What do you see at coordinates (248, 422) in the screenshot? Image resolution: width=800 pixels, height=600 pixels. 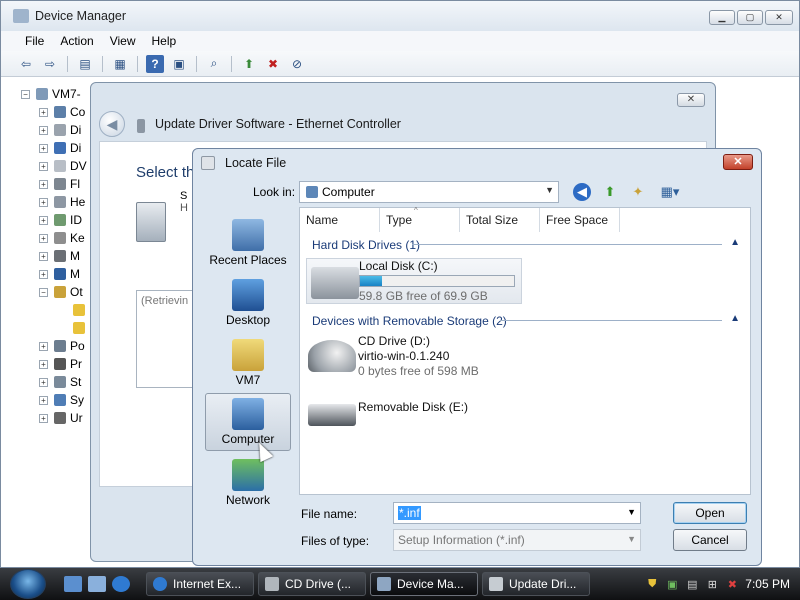 I see `place-computer: Computer` at bounding box center [248, 422].